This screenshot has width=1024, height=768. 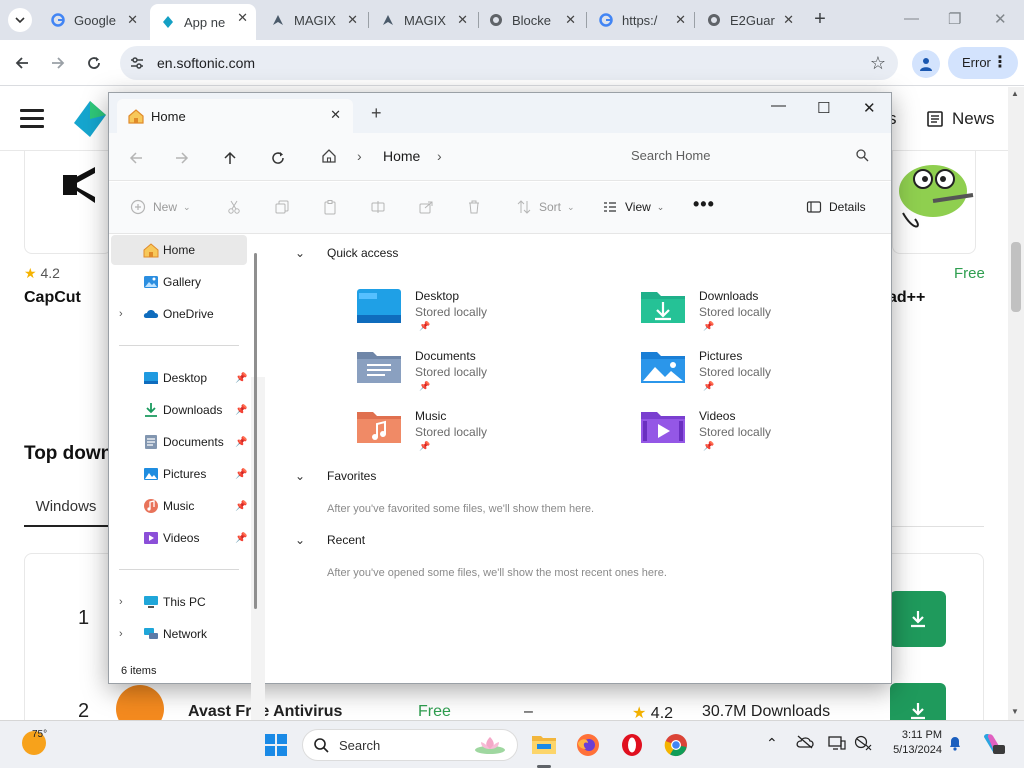 I want to click on app-name-capcut: CapCut, so click(x=52, y=298).